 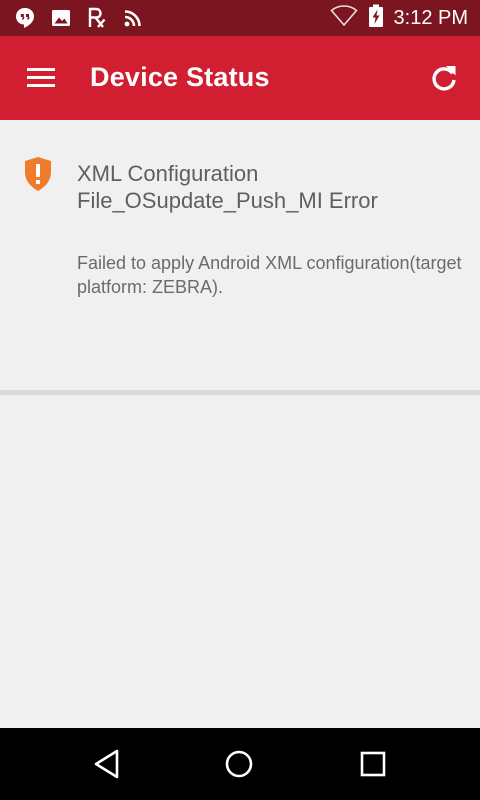 What do you see at coordinates (444, 78) in the screenshot?
I see `refresh-icon` at bounding box center [444, 78].